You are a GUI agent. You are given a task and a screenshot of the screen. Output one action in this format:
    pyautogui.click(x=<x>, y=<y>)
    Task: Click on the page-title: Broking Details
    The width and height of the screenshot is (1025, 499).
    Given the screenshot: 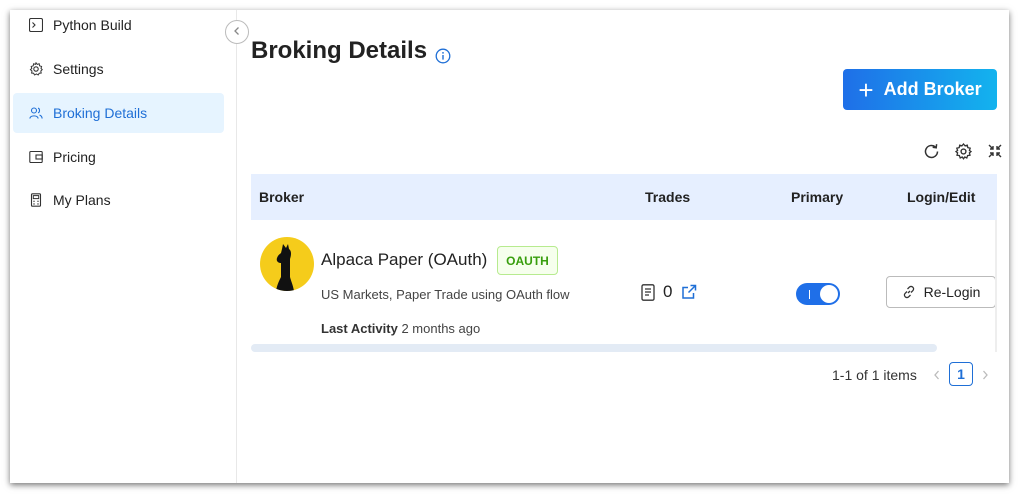 What is the action you would take?
    pyautogui.click(x=351, y=51)
    